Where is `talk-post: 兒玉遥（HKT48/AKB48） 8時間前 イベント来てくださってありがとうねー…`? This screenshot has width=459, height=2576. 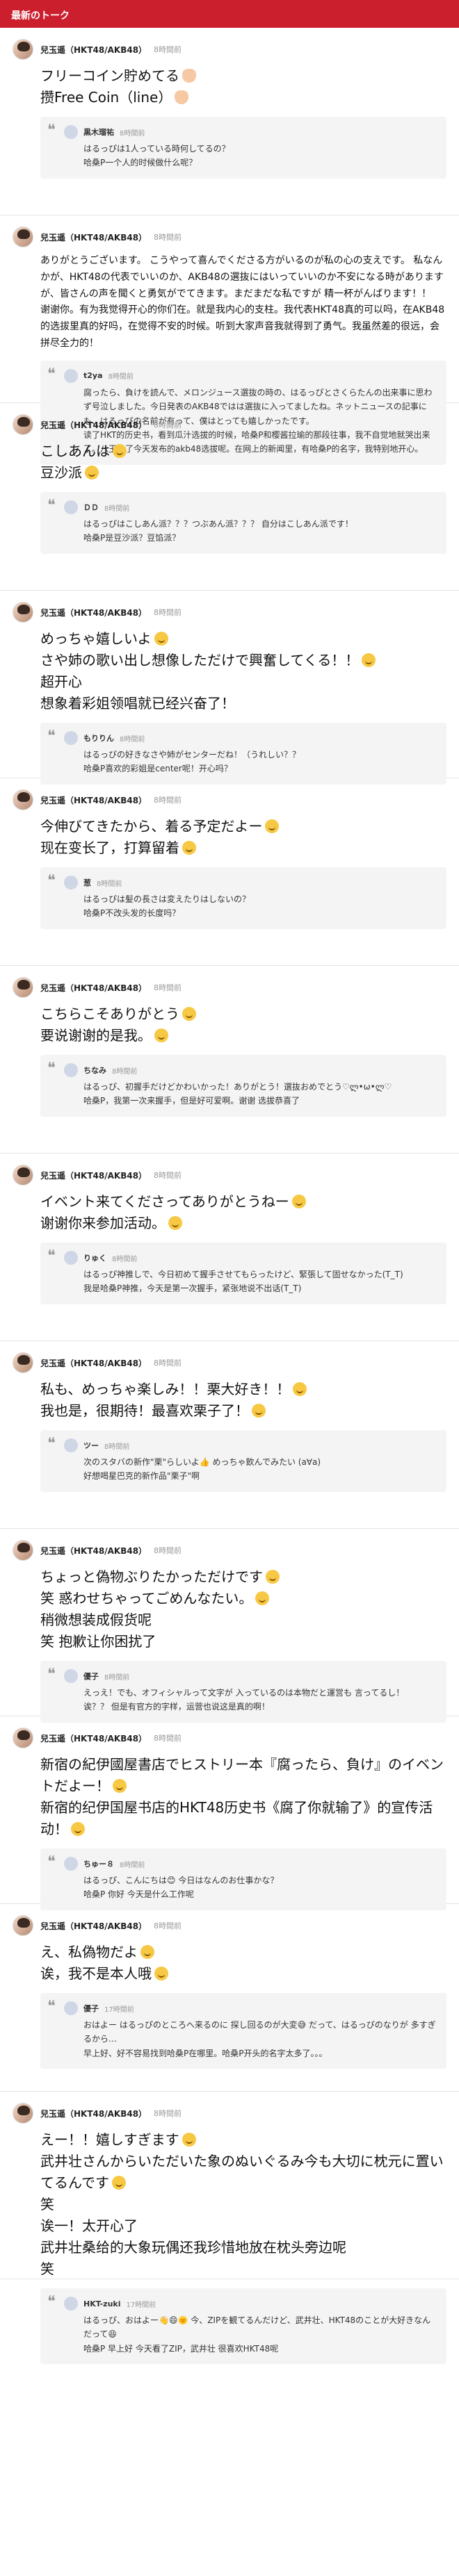 talk-post: 兒玉遥（HKT48/AKB48） 8時間前 イベント来てくださってありがとうねー… is located at coordinates (229, 1247).